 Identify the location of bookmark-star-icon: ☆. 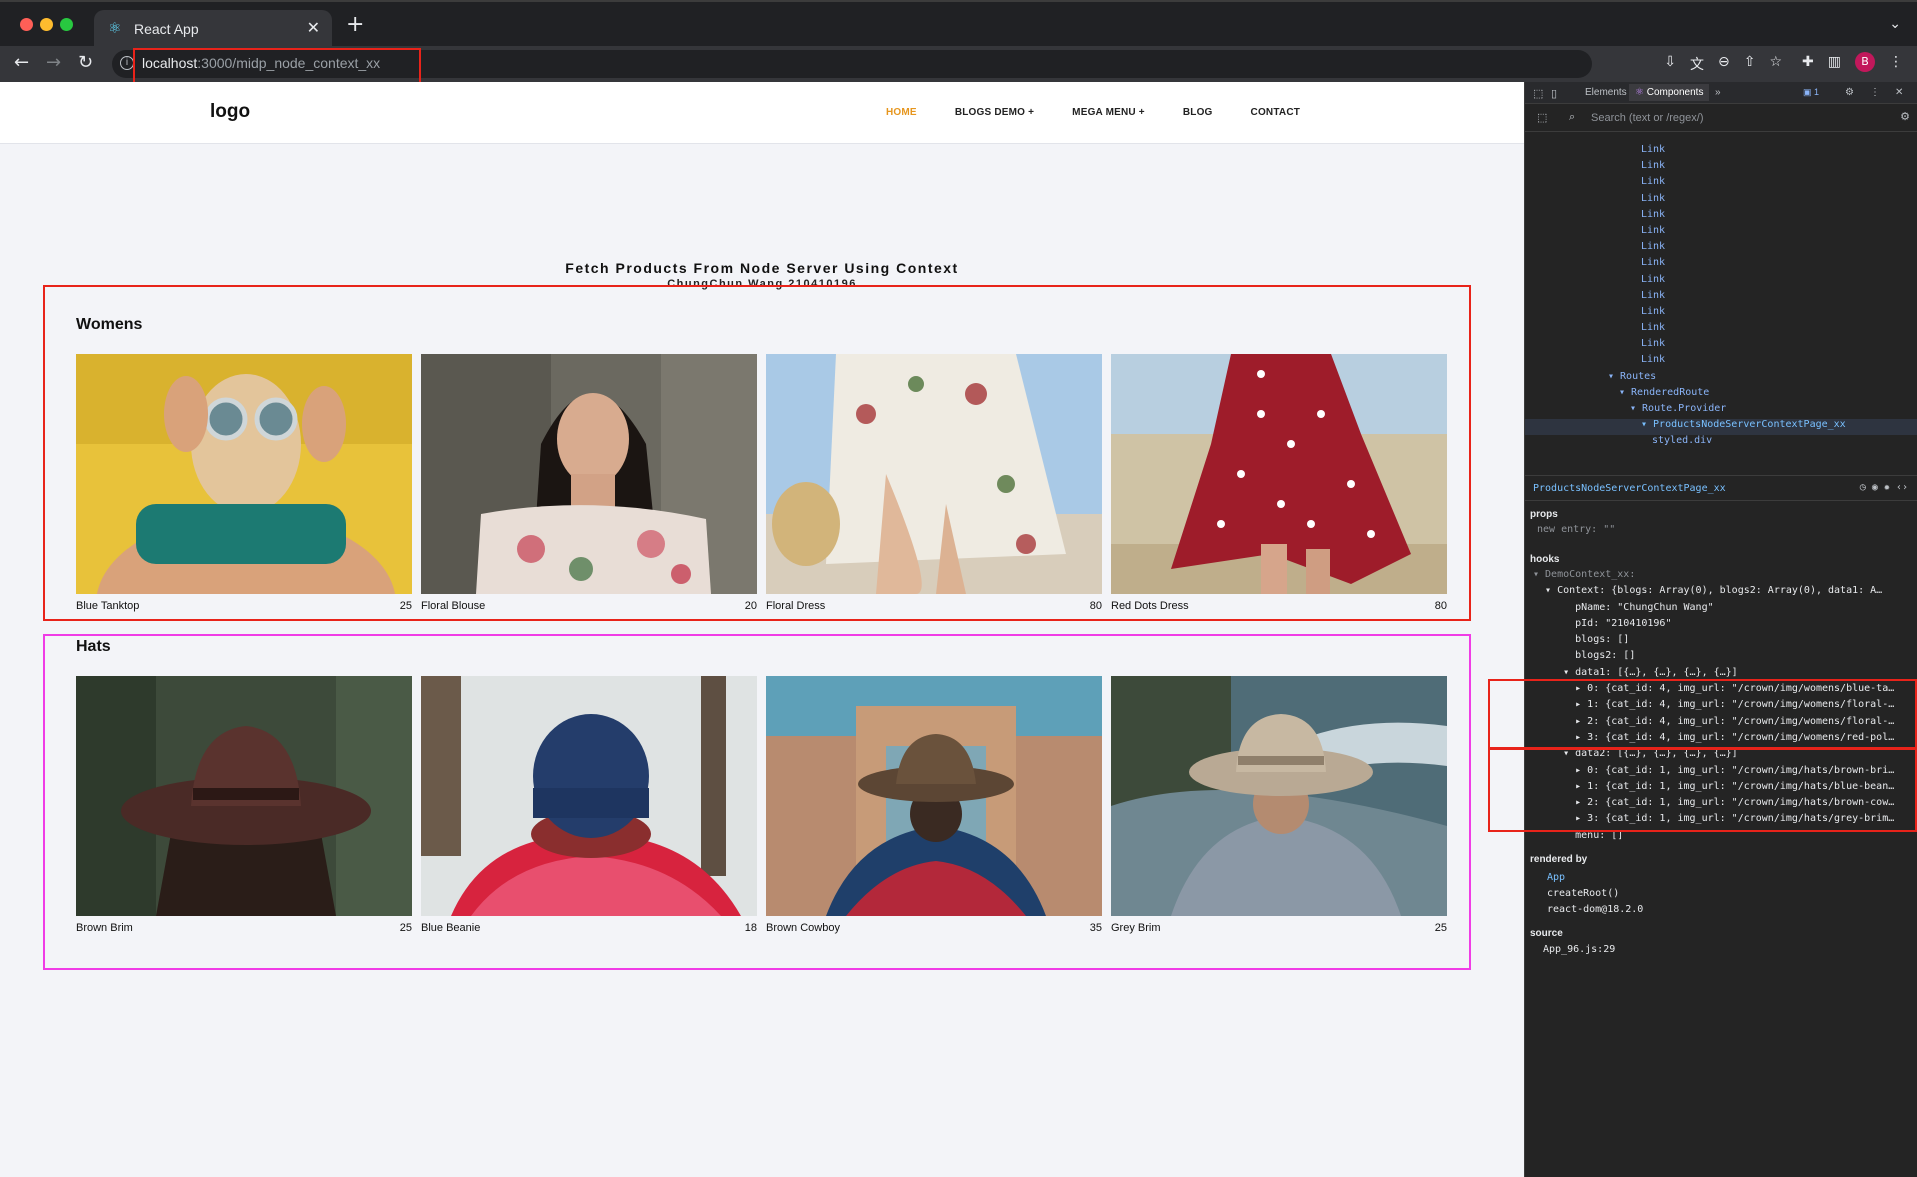
(1775, 64).